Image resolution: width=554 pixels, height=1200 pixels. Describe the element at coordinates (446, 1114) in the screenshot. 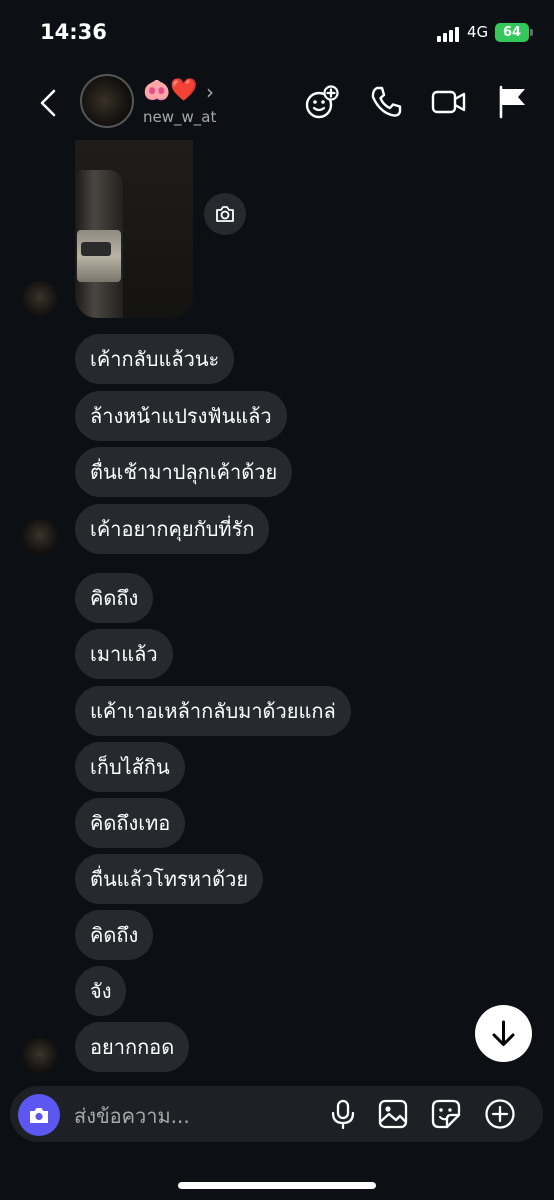

I see `sticker-icon` at that location.